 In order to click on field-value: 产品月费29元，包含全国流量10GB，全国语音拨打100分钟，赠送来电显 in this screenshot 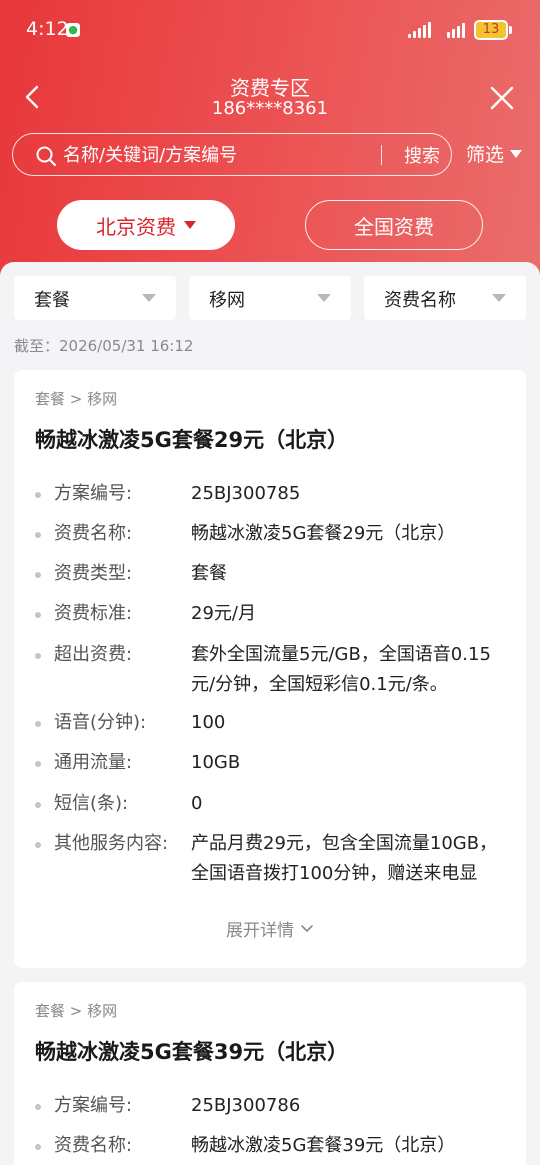, I will do `click(344, 858)`.